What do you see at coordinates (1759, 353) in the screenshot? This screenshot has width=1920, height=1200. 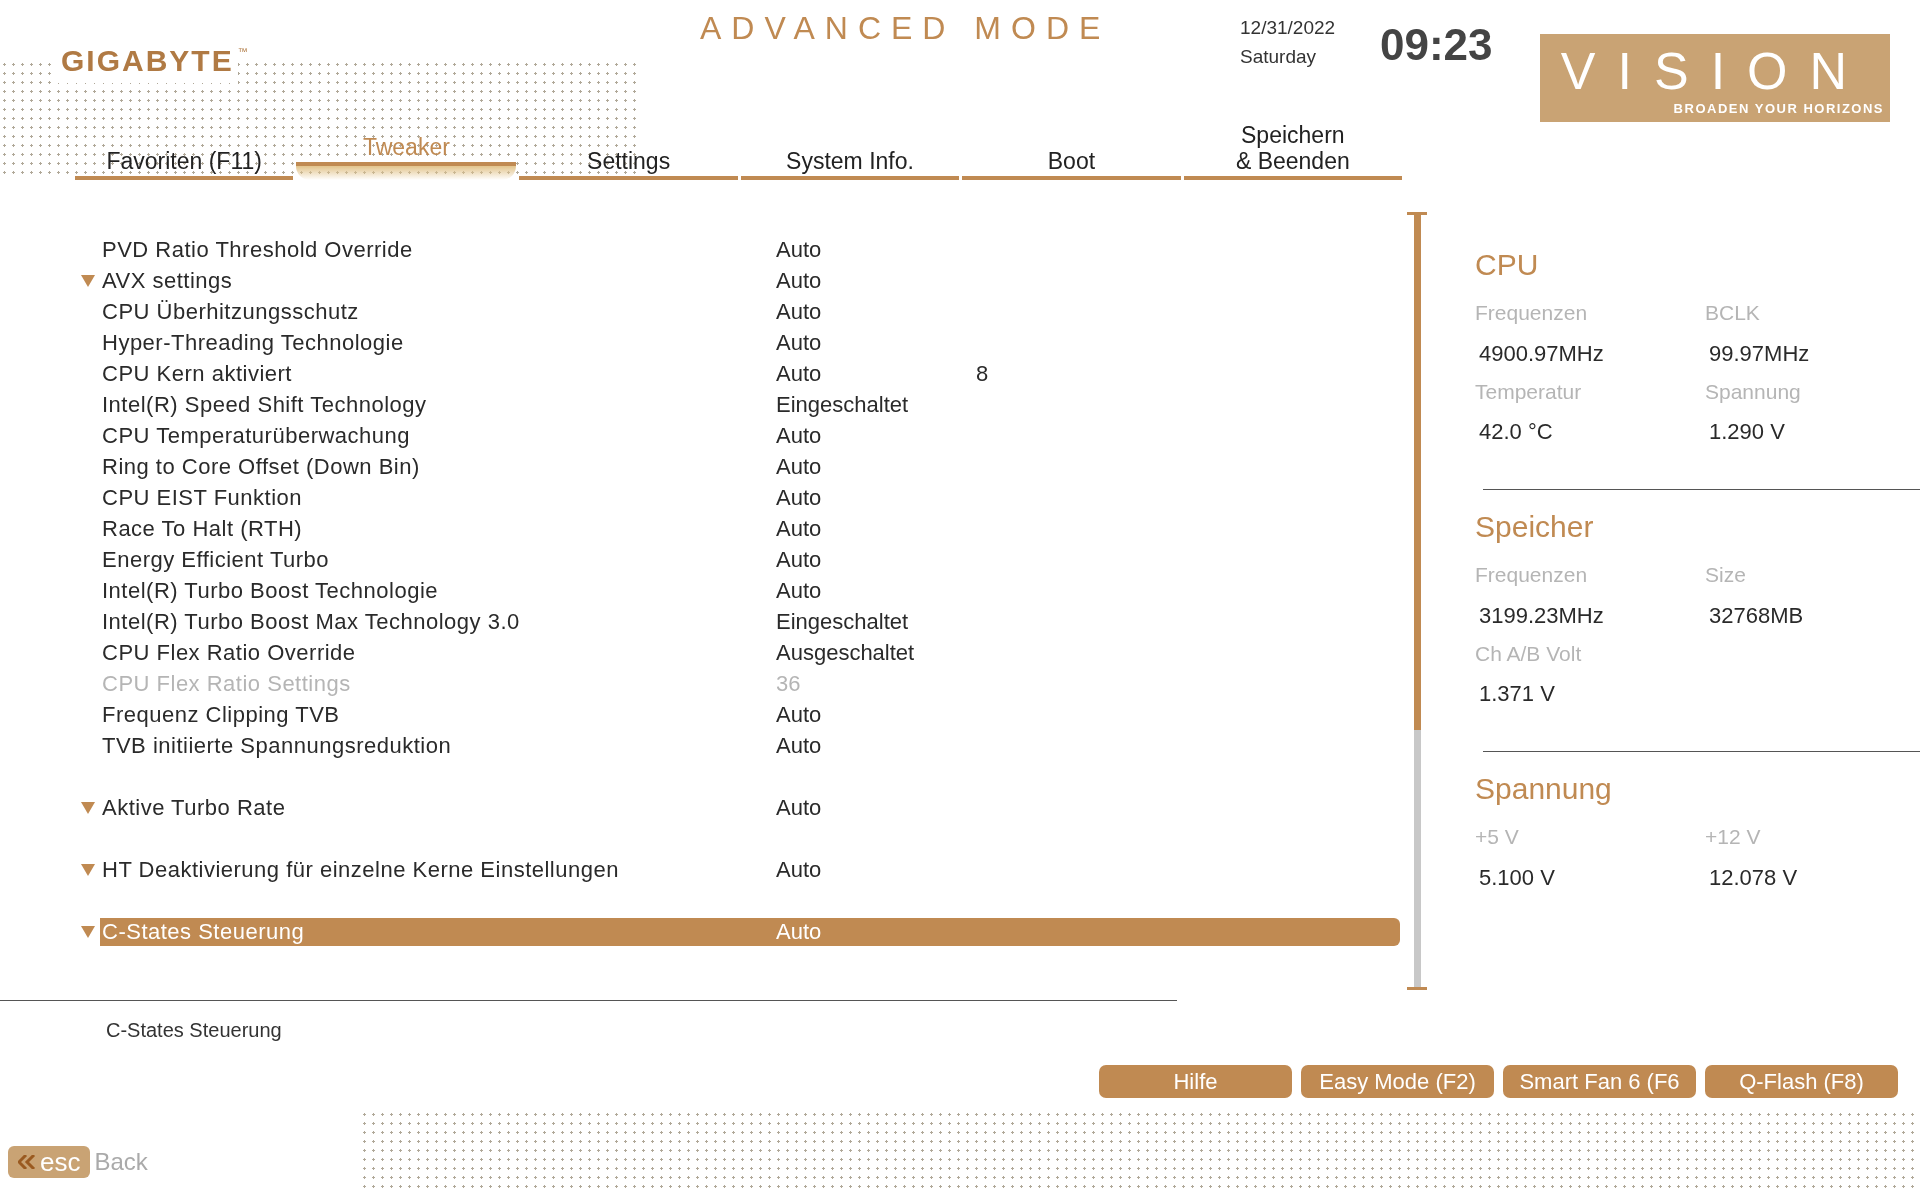 I see `monitor-value: 99.97MHz` at bounding box center [1759, 353].